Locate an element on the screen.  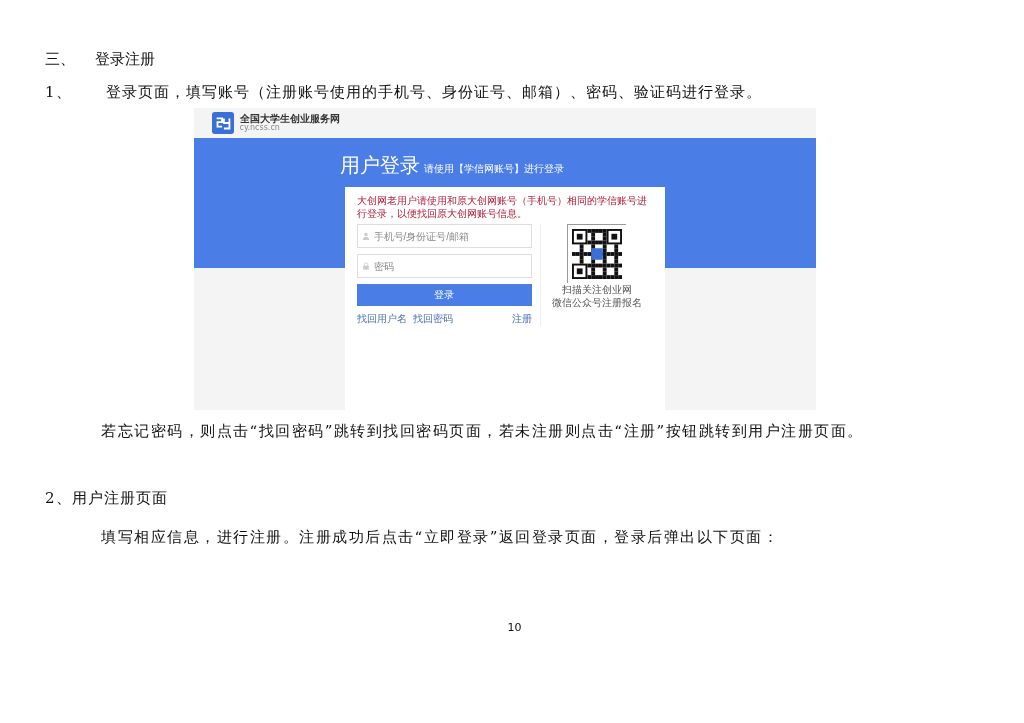
register-link: 注册 is located at coordinates (521, 319).